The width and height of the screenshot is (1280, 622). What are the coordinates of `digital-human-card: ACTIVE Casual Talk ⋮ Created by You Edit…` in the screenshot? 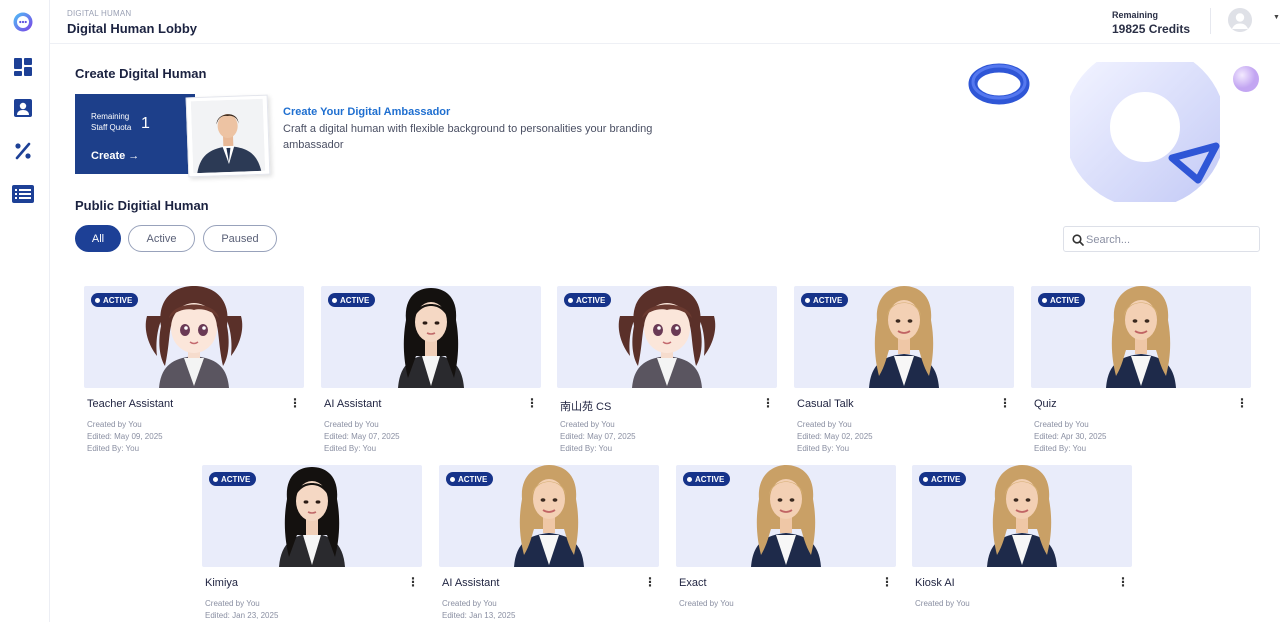 It's located at (904, 376).